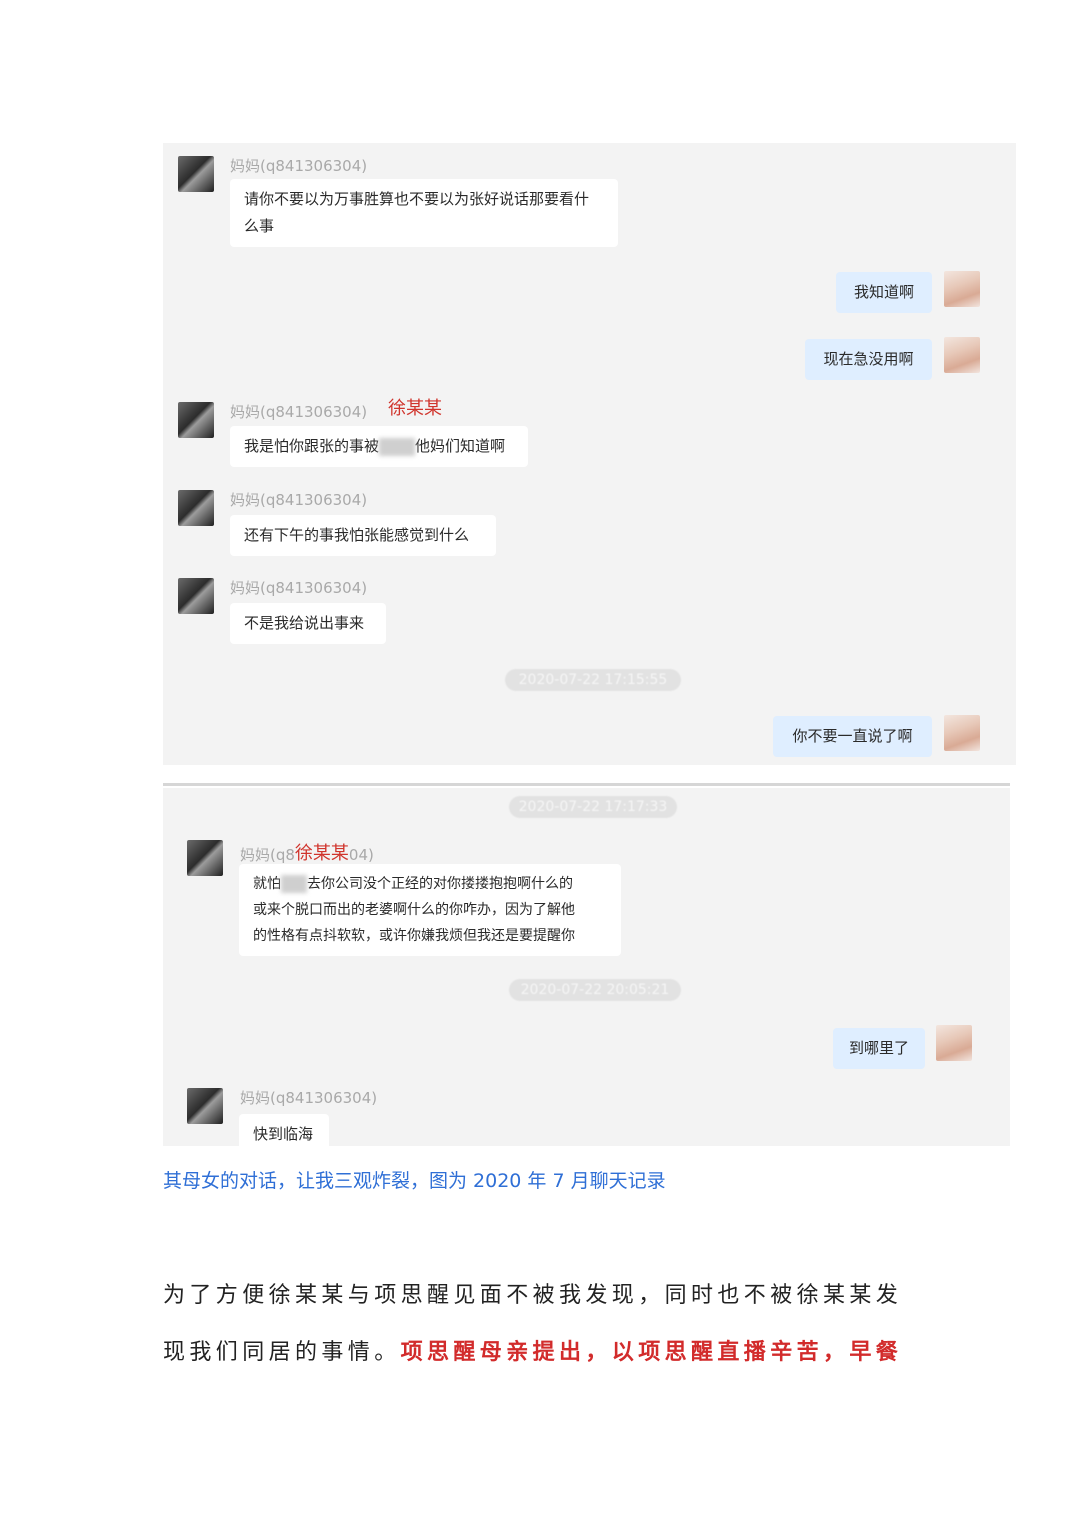 This screenshot has width=1080, height=1528. Describe the element at coordinates (586, 784) in the screenshot. I see `divider` at that location.